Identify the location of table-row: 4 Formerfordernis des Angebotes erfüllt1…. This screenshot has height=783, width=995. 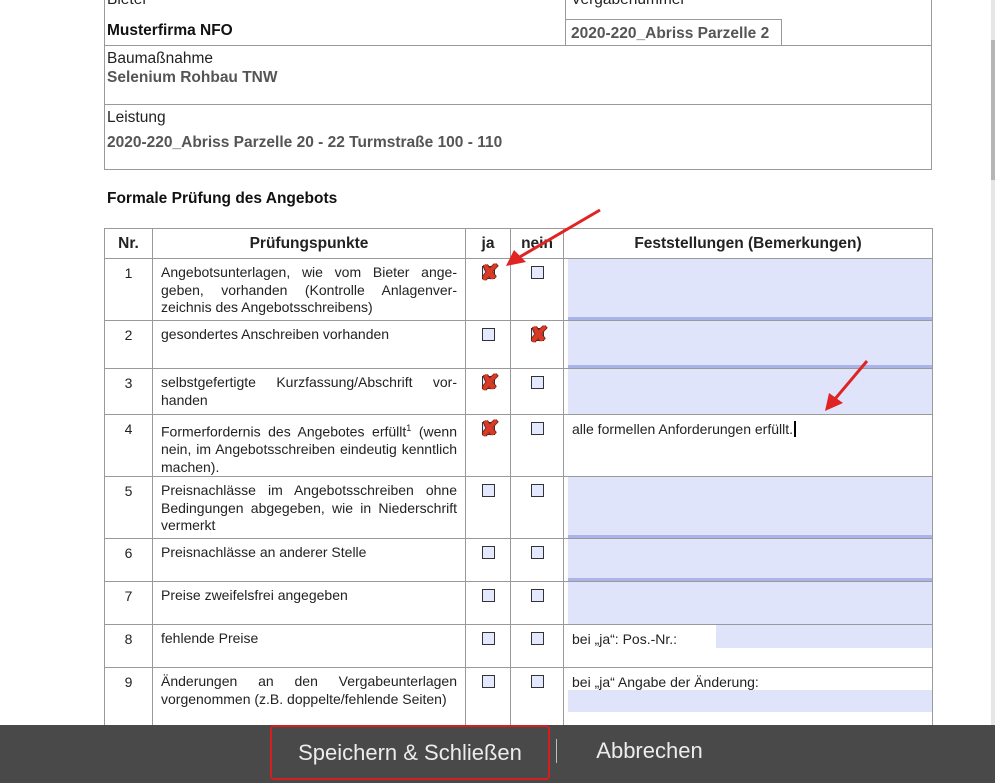
(518, 445).